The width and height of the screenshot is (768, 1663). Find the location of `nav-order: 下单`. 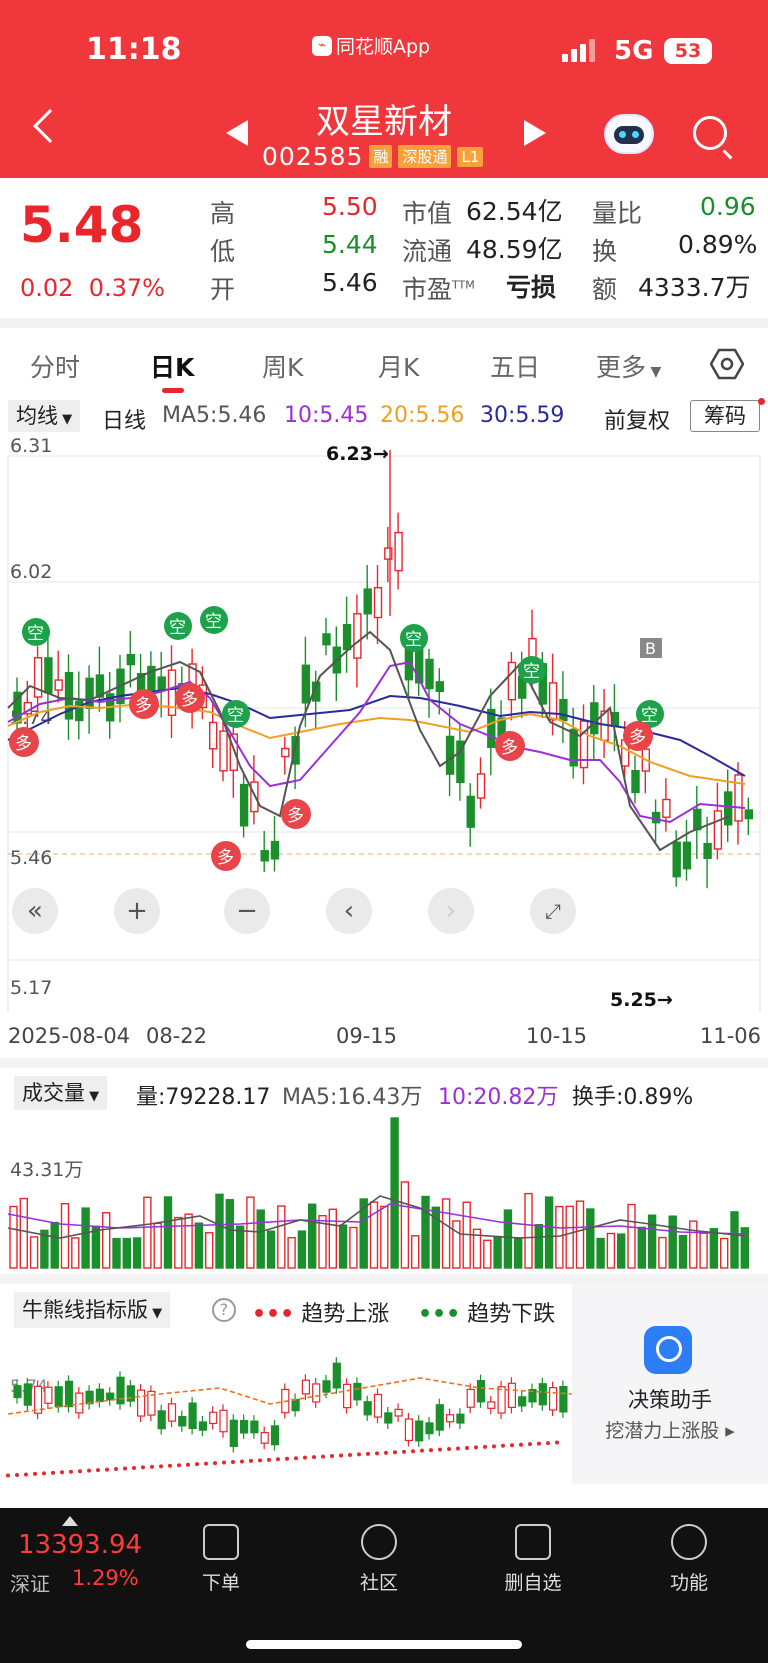

nav-order: 下单 is located at coordinates (221, 1559).